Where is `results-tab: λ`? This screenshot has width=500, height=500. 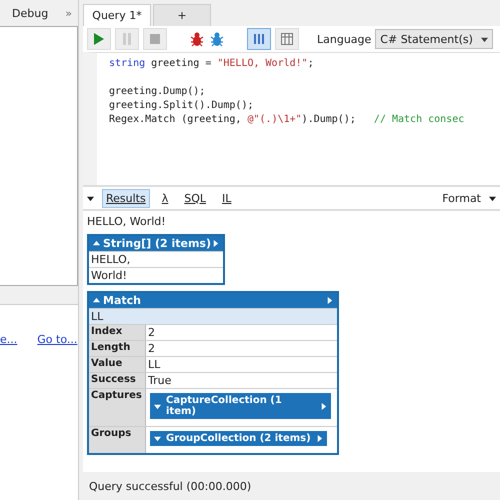 results-tab: λ is located at coordinates (165, 198).